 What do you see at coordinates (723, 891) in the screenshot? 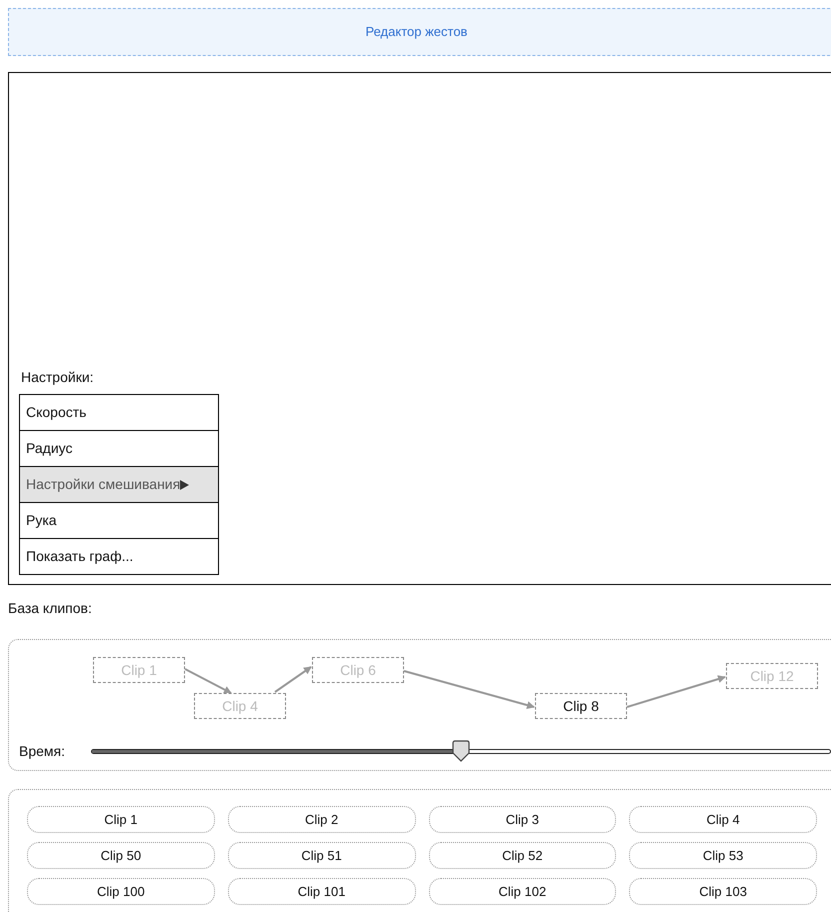
I see `clip-button: Clip 103` at bounding box center [723, 891].